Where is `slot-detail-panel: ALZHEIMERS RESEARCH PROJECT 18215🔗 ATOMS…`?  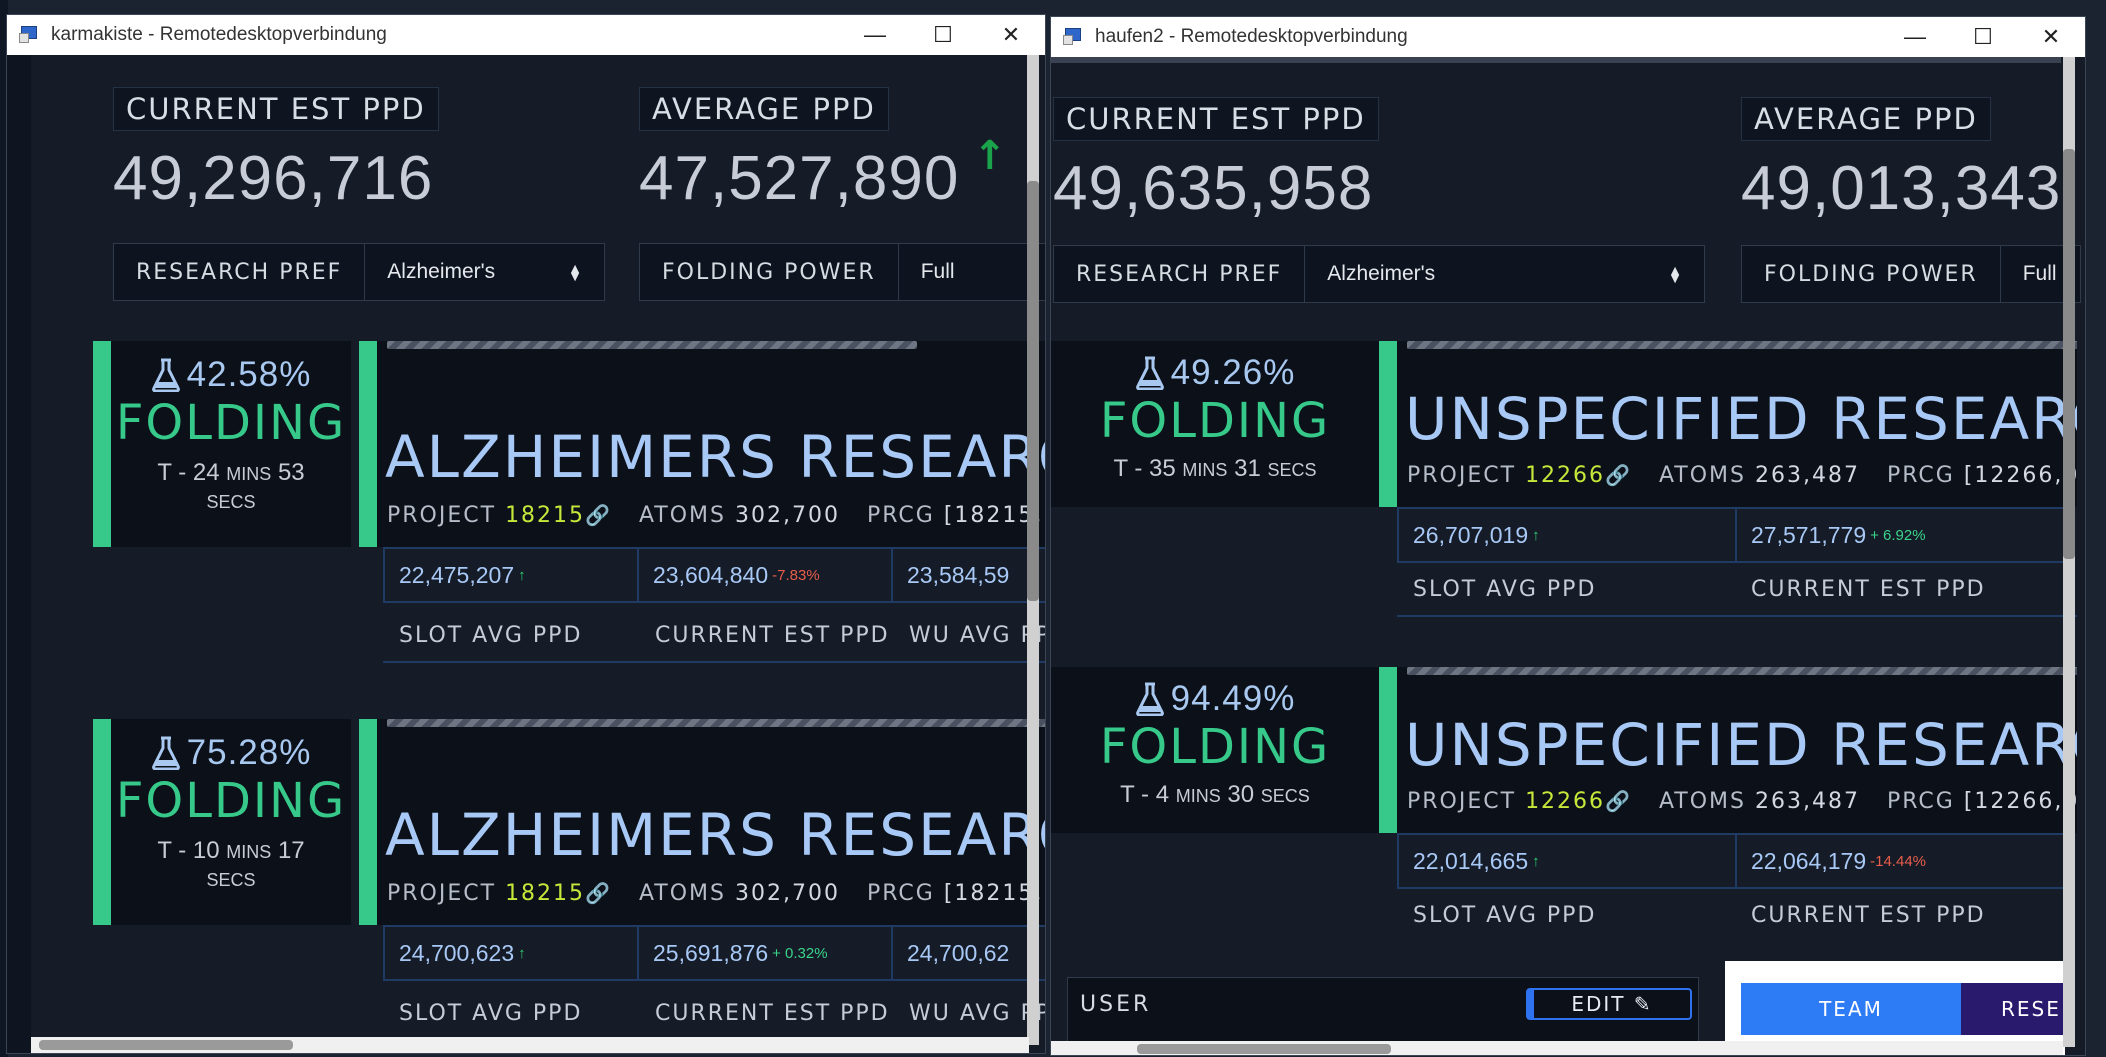 slot-detail-panel: ALZHEIMERS RESEARCH PROJECT 18215🔗 ATOMS… is located at coordinates (711, 822).